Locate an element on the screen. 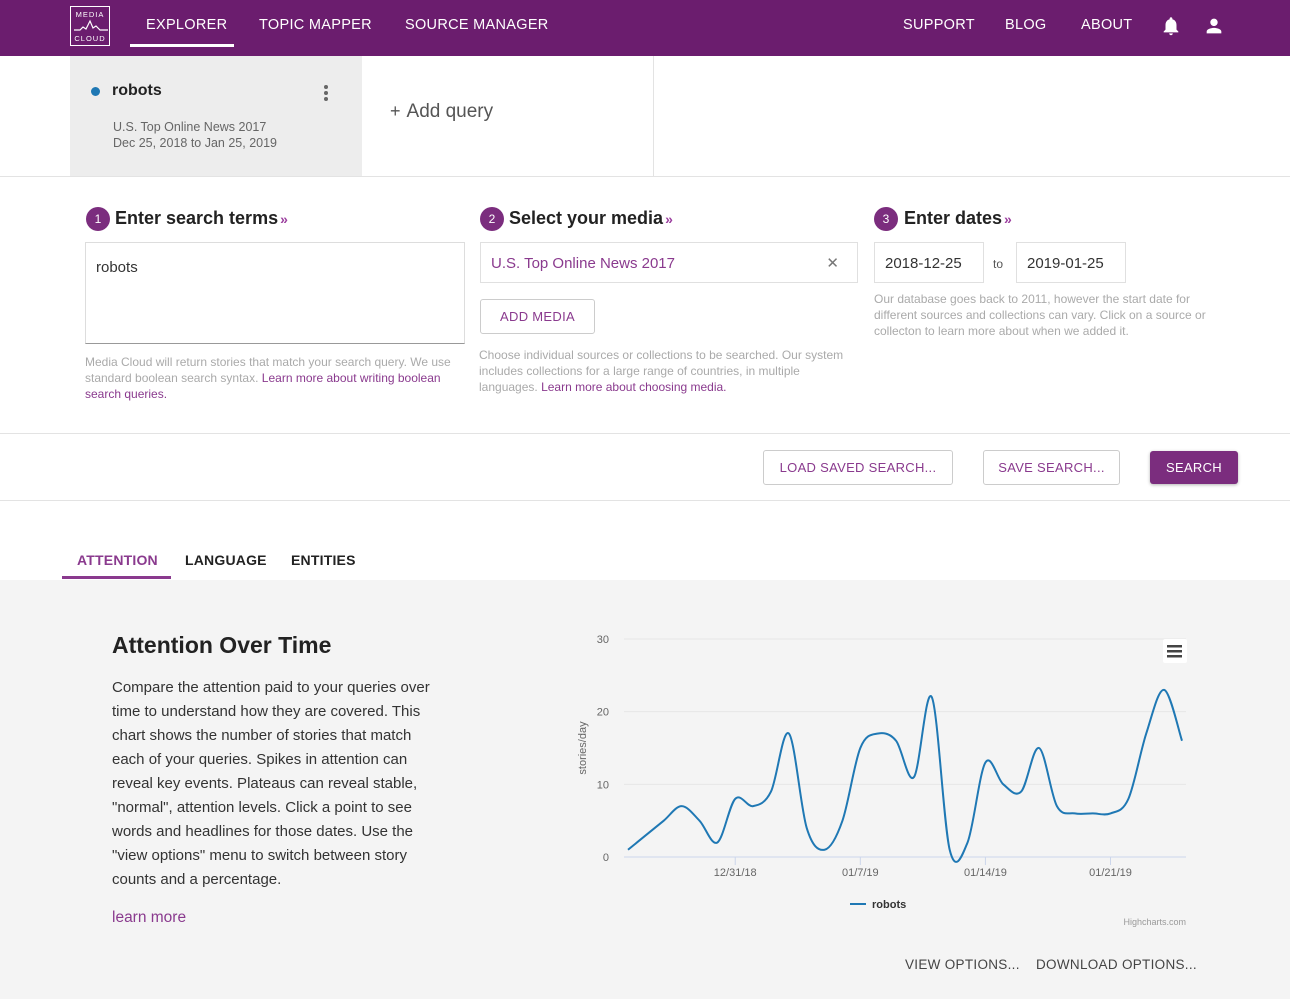  nav-source-manager: SOURCE MANAGER is located at coordinates (477, 25).